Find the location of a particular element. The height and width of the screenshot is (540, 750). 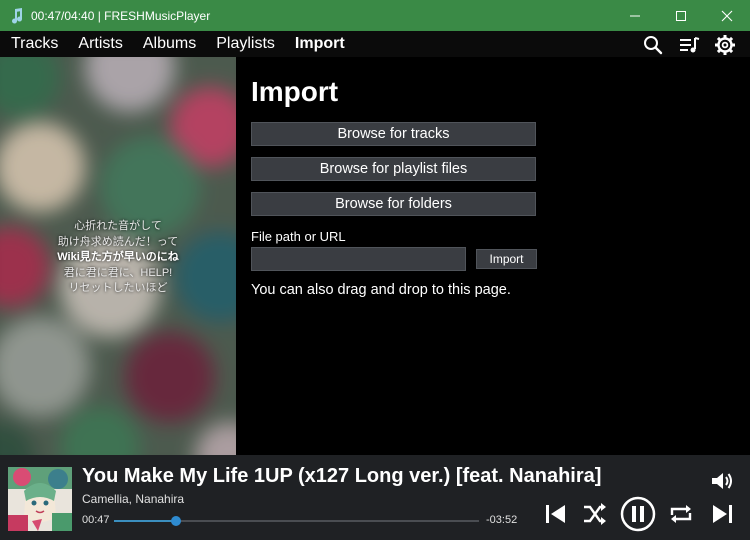

lyric-line: リセットしたいほど is located at coordinates (118, 288).